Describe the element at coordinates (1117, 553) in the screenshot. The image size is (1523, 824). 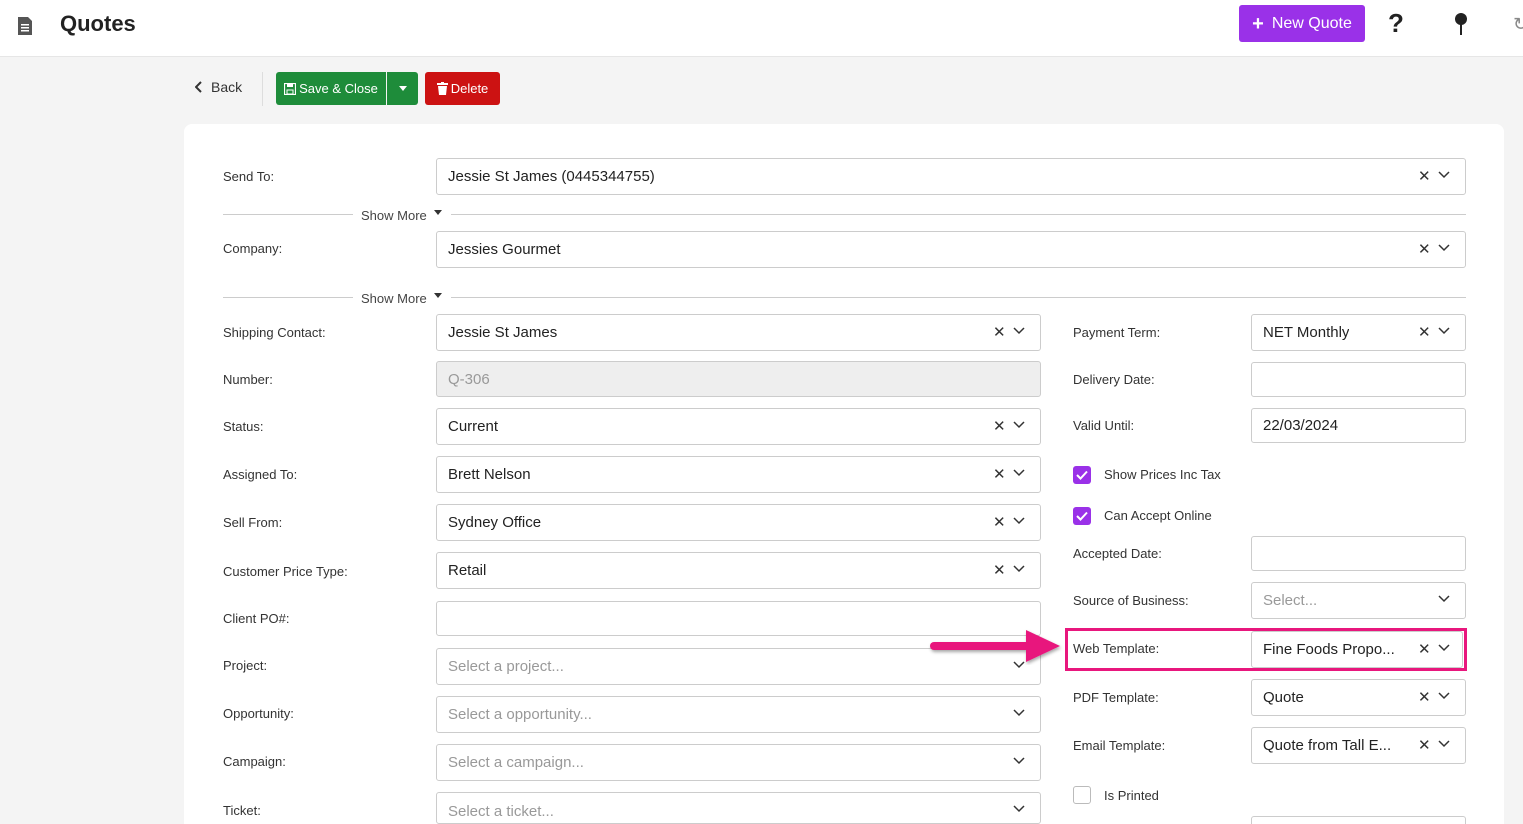
I see `accepted-date-label: Accepted Date:` at that location.